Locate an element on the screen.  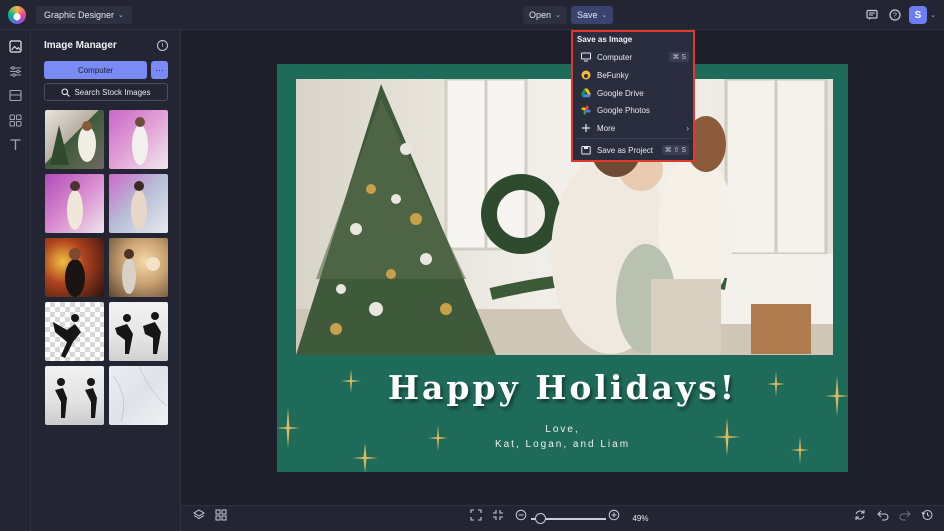
adjust-sliders-icon is located at coordinates (15, 71).